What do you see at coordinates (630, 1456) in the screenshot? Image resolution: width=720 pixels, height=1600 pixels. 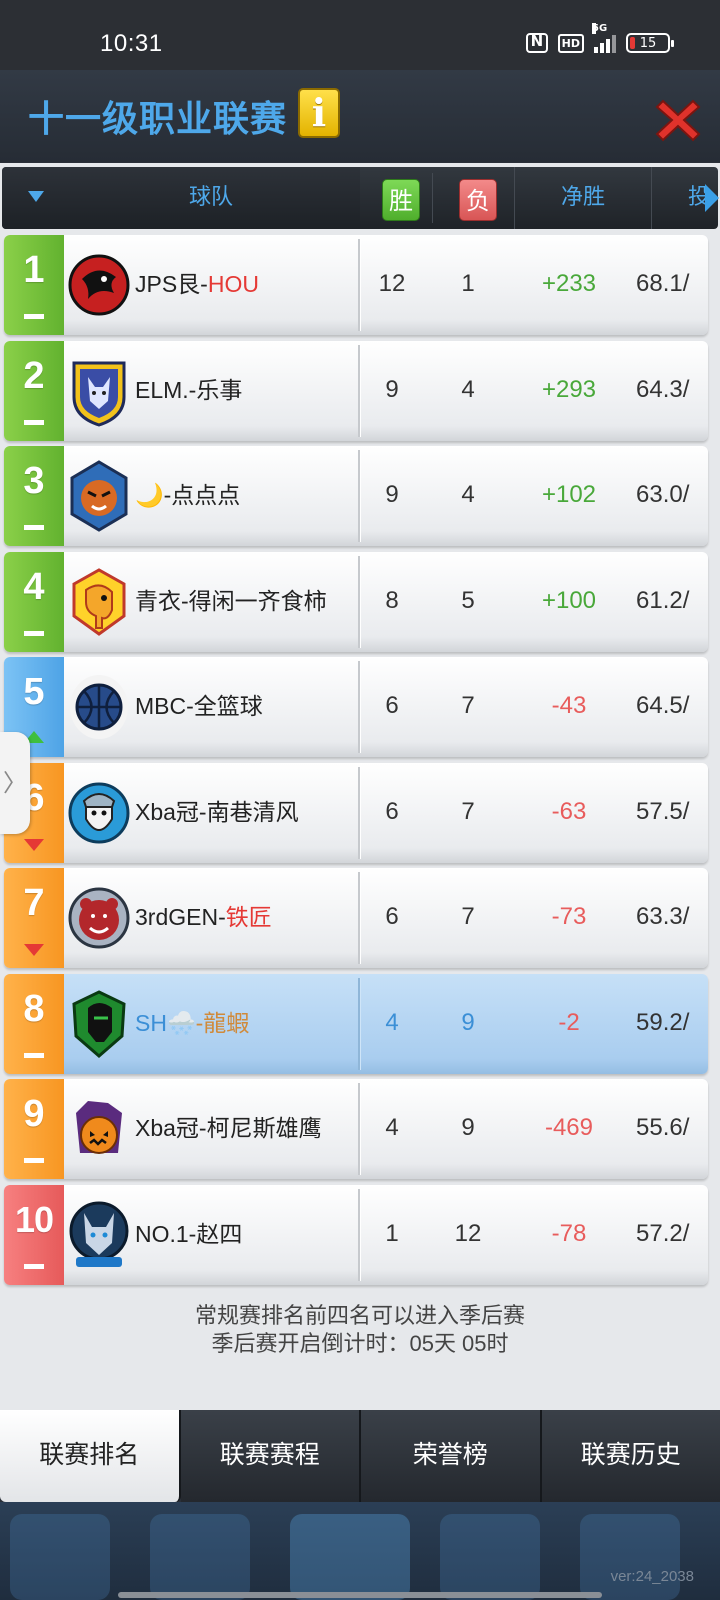 I see `tab-league-history: 联赛历史` at bounding box center [630, 1456].